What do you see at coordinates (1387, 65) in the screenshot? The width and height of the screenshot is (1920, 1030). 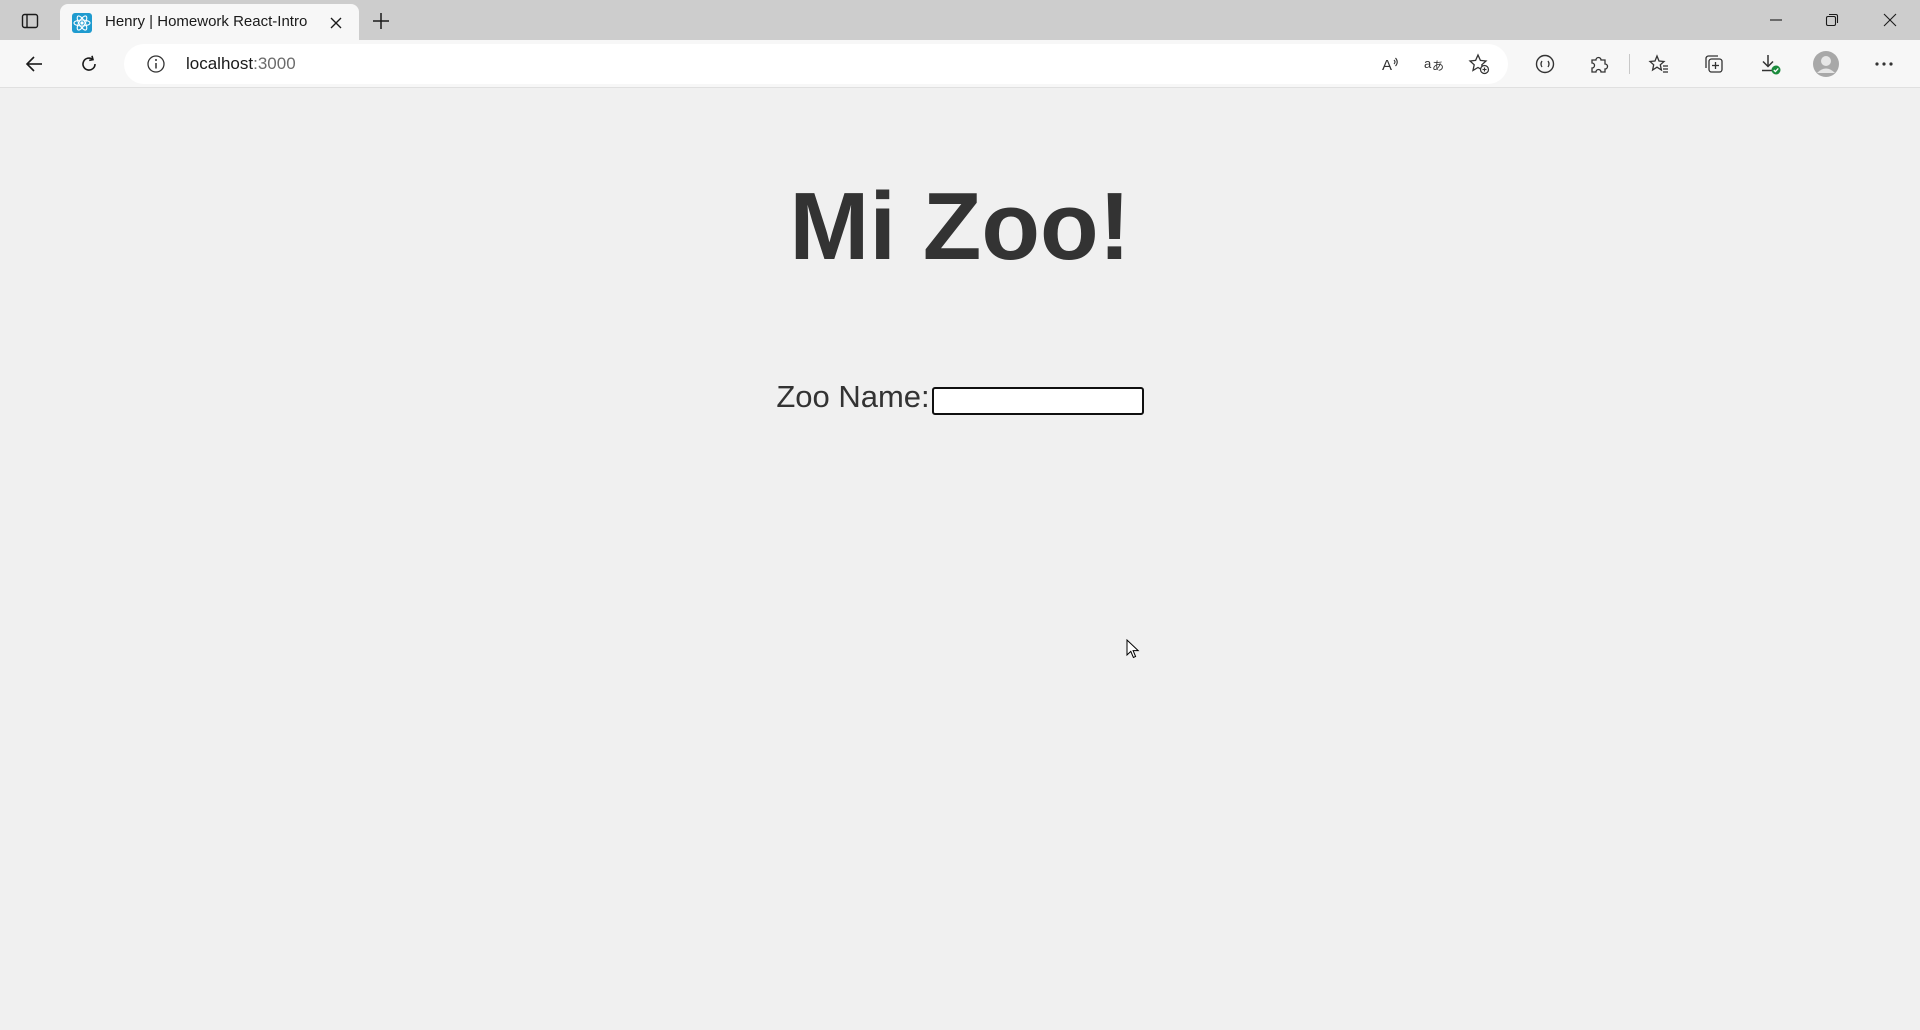 I see `svg-text: A` at bounding box center [1387, 65].